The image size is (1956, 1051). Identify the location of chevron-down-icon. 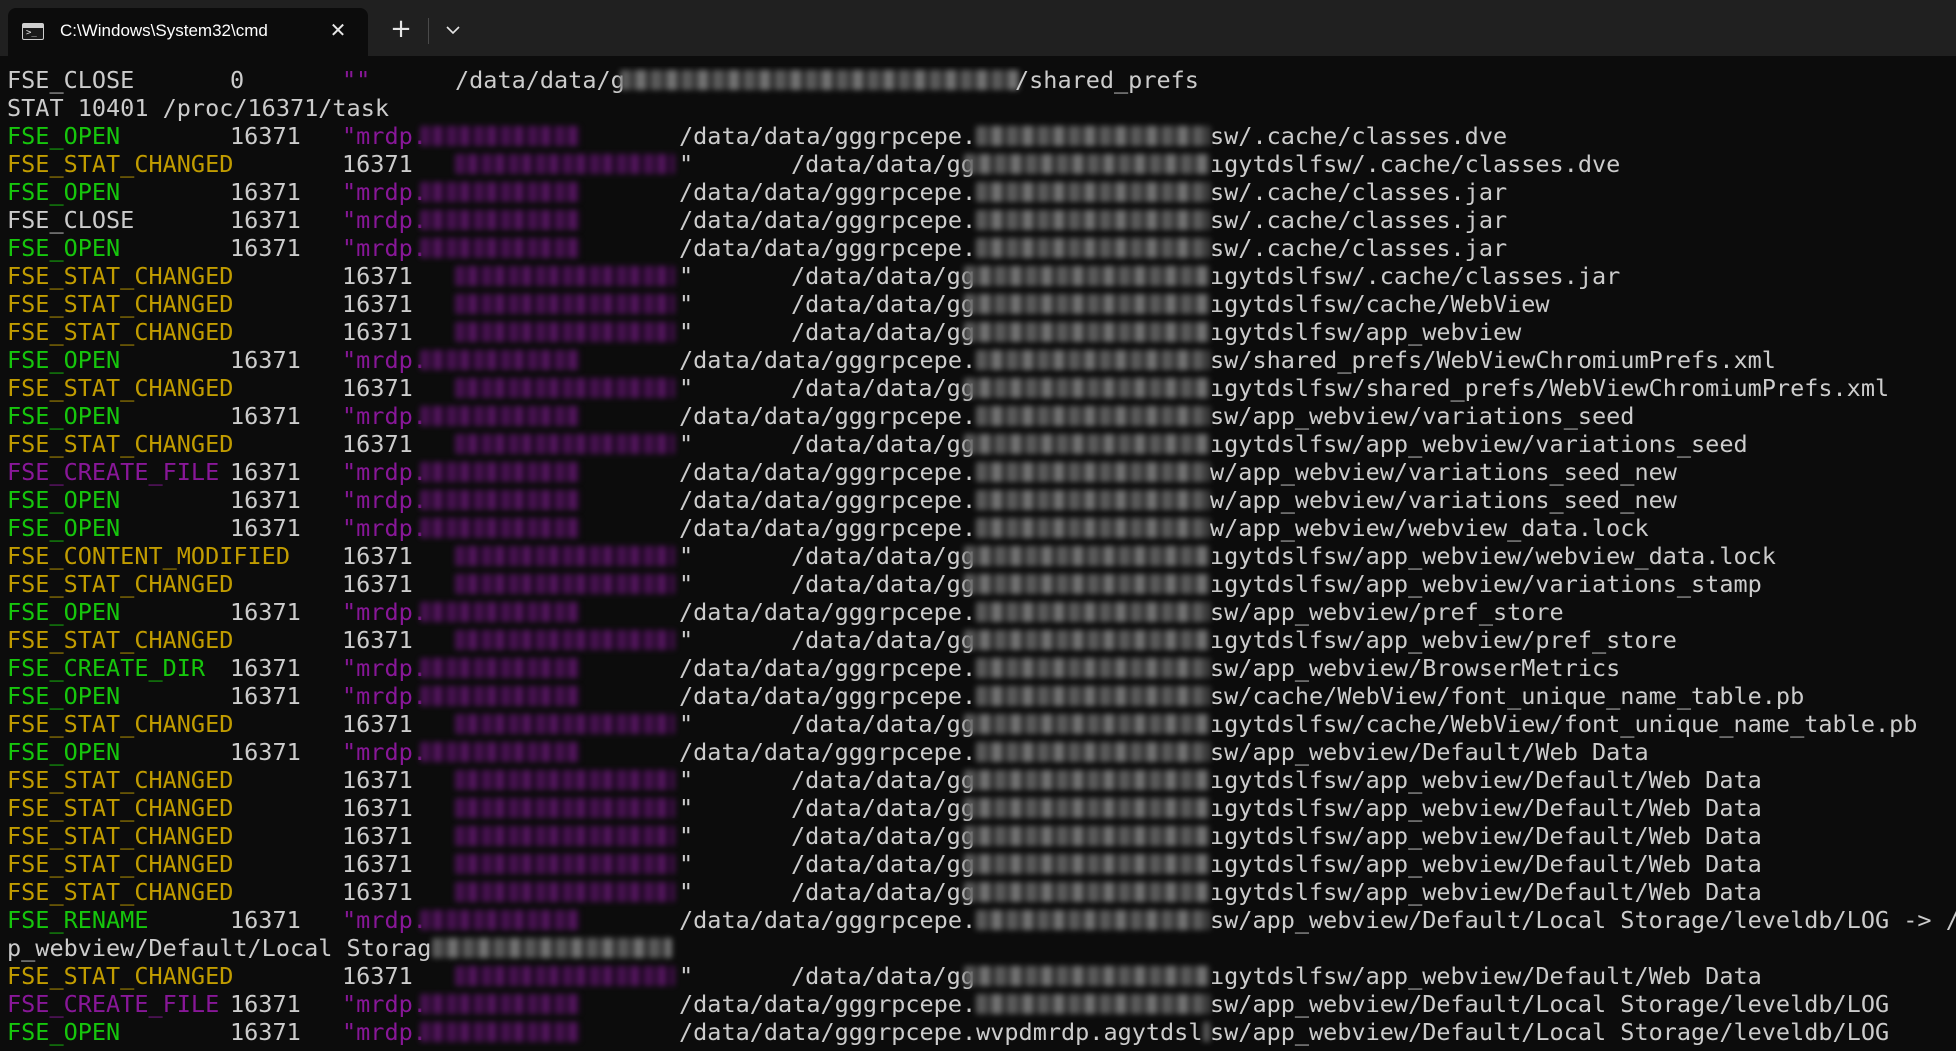
(453, 31).